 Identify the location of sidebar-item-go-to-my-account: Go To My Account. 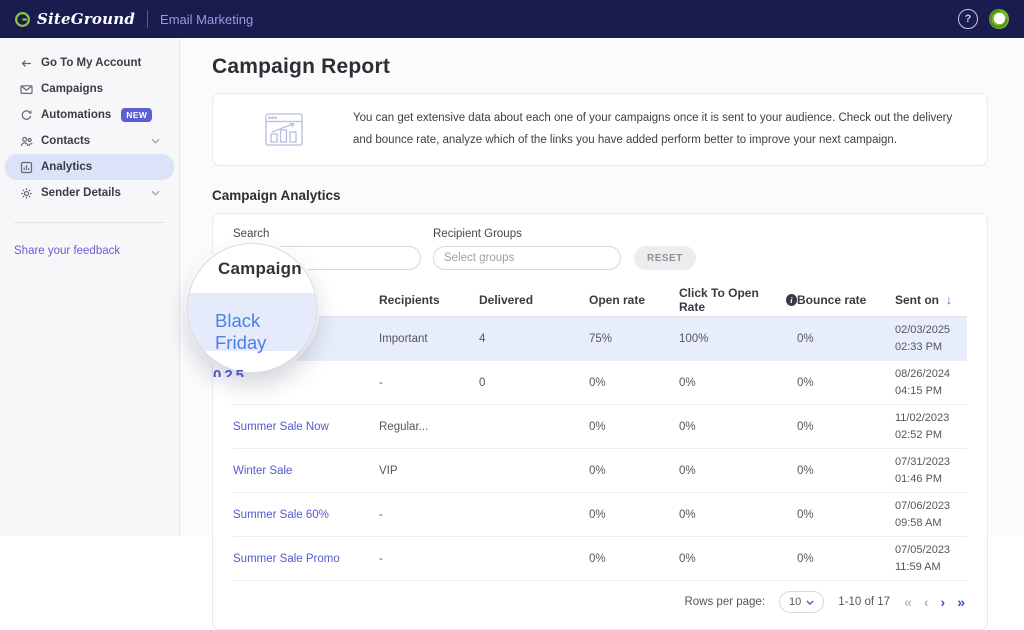
(89, 63).